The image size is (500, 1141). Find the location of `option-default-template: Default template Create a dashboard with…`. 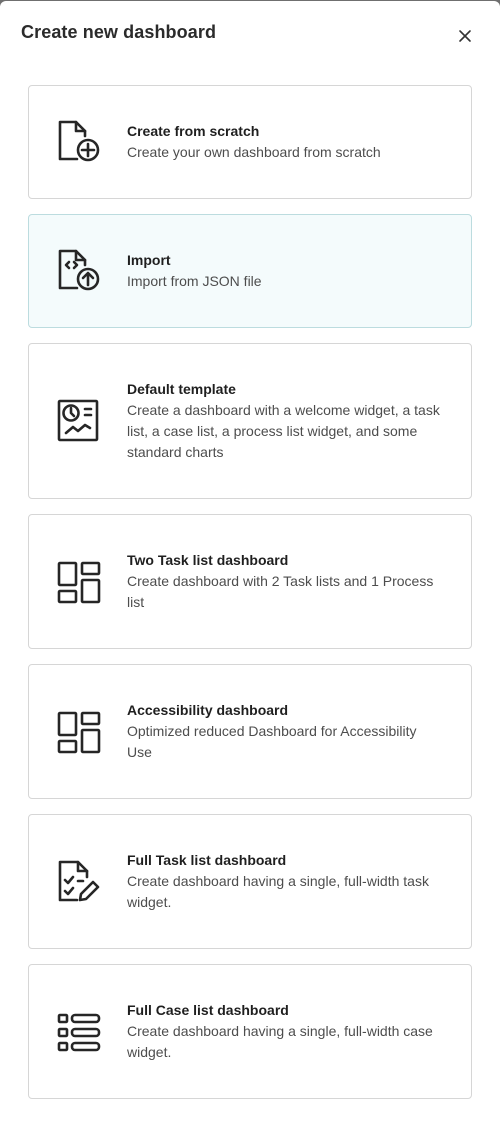

option-default-template: Default template Create a dashboard with… is located at coordinates (250, 421).